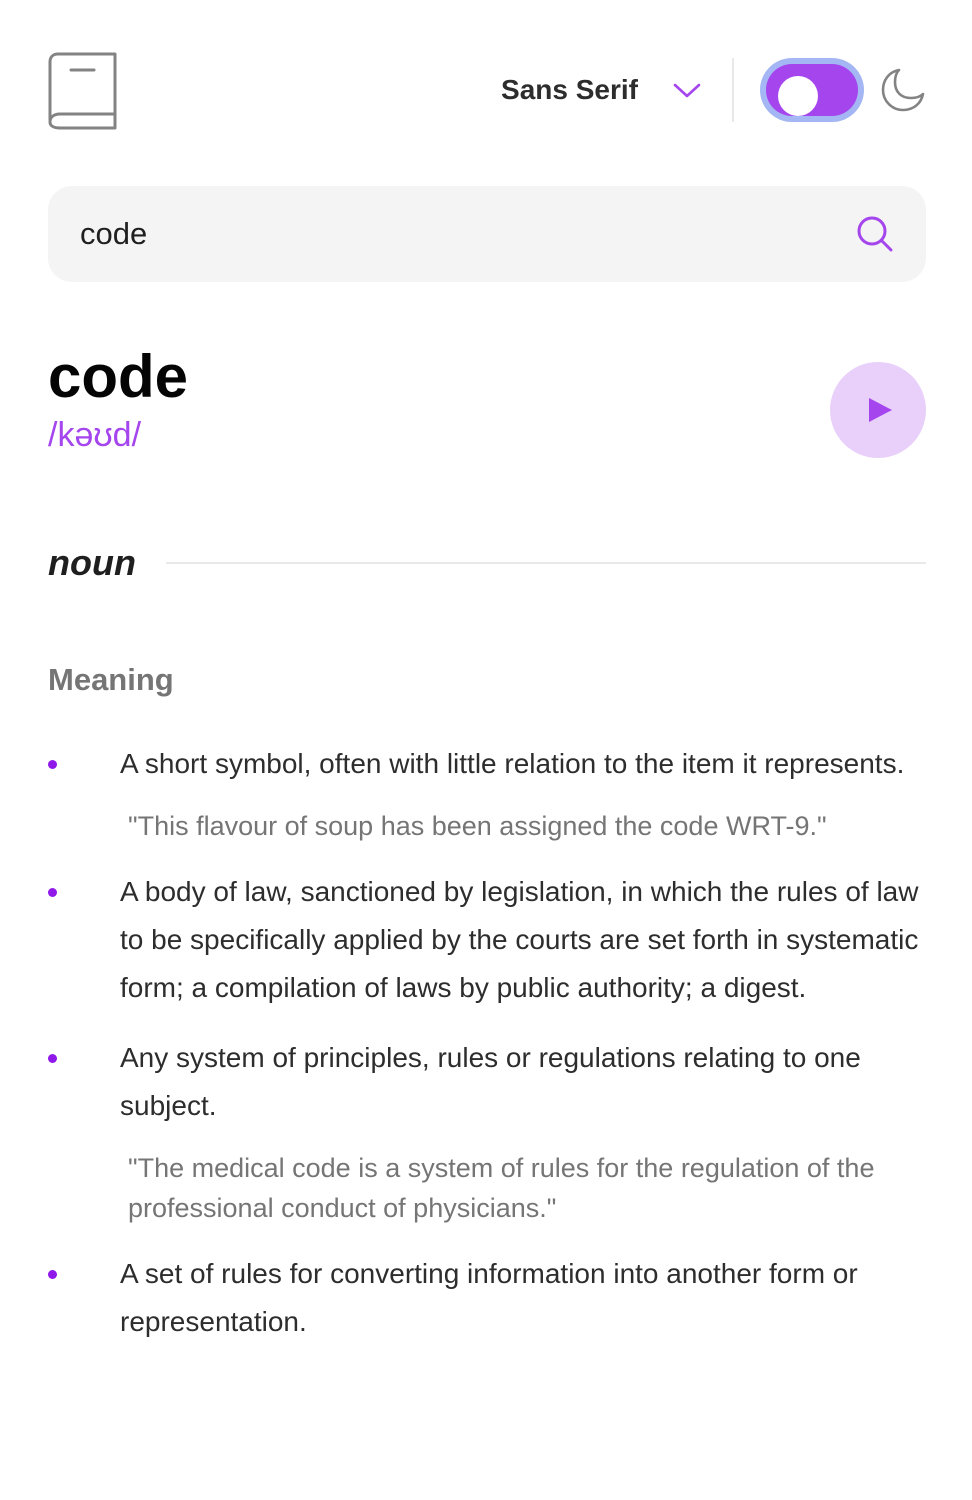 This screenshot has height=1500, width=972. I want to click on search-icon, so click(875, 234).